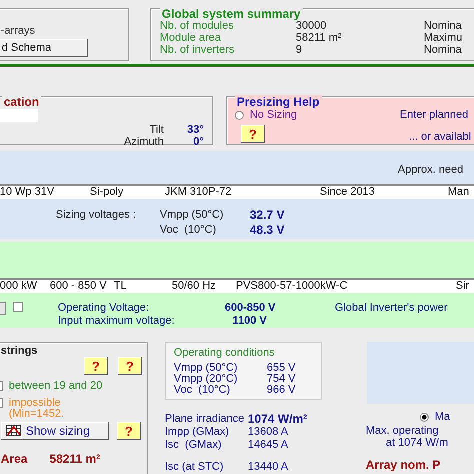 This screenshot has width=474, height=474. What do you see at coordinates (56, 386) in the screenshot?
I see `option-label: between 19 and 20` at bounding box center [56, 386].